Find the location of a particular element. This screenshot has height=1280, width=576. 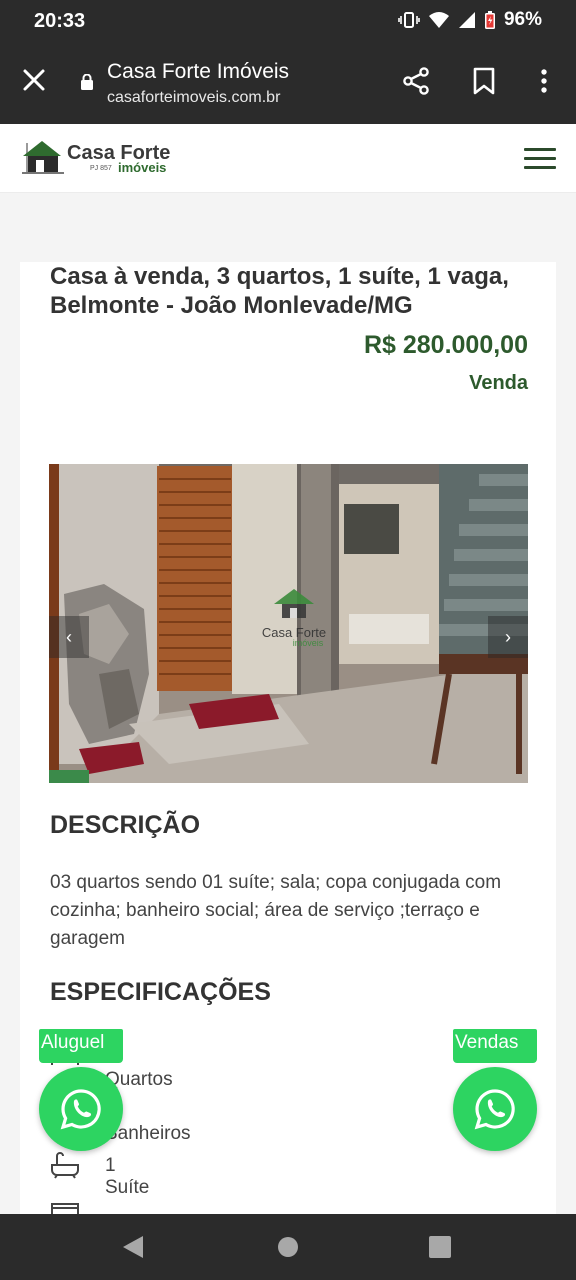

battery-percent: 96% is located at coordinates (522, 19).